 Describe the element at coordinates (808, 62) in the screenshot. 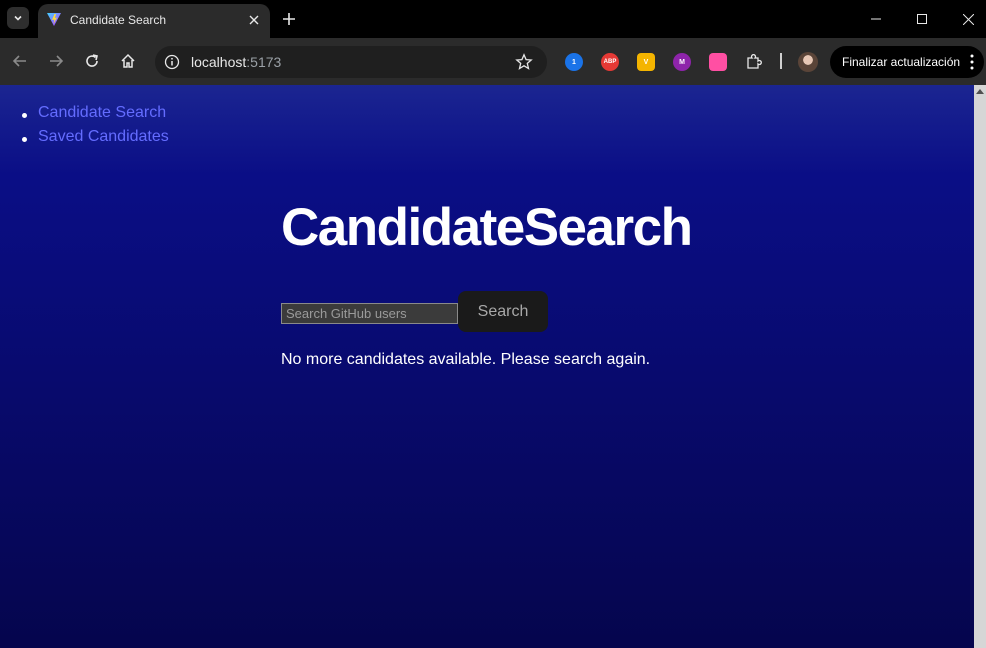

I see `profile-avatar` at that location.